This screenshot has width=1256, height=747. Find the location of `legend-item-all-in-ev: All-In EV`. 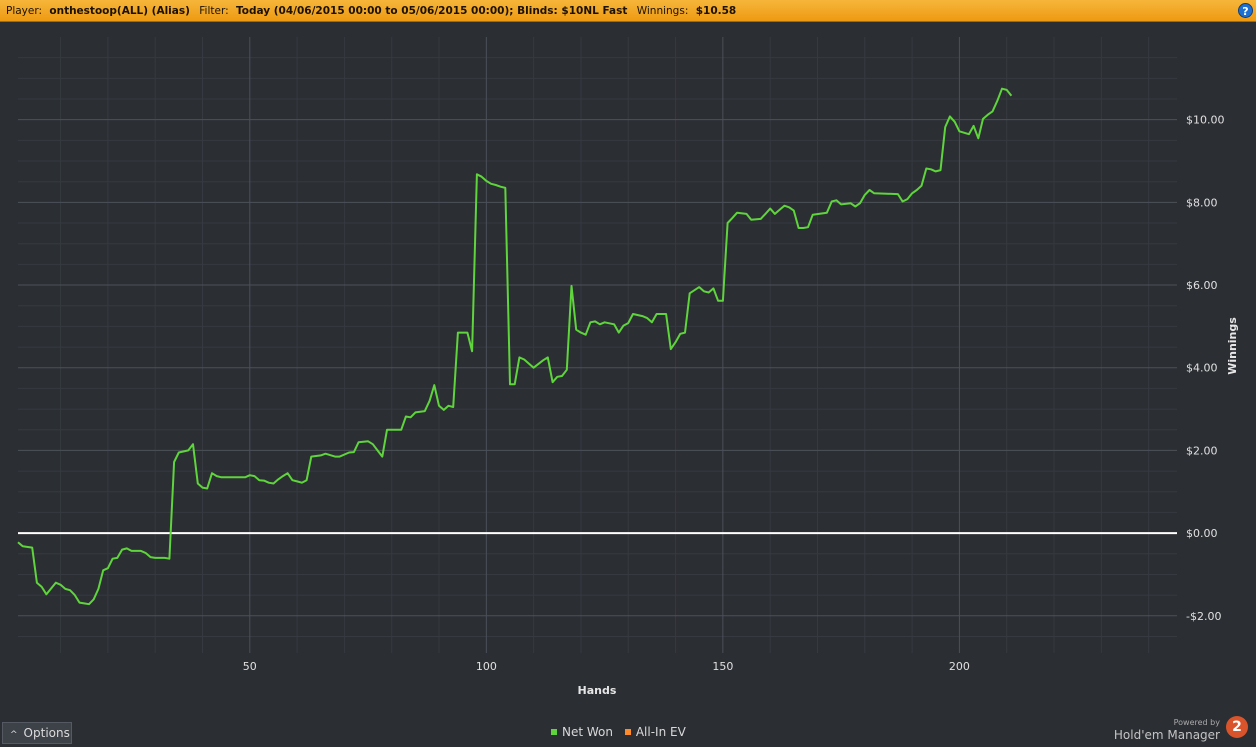

legend-item-all-in-ev: All-In EV is located at coordinates (655, 732).